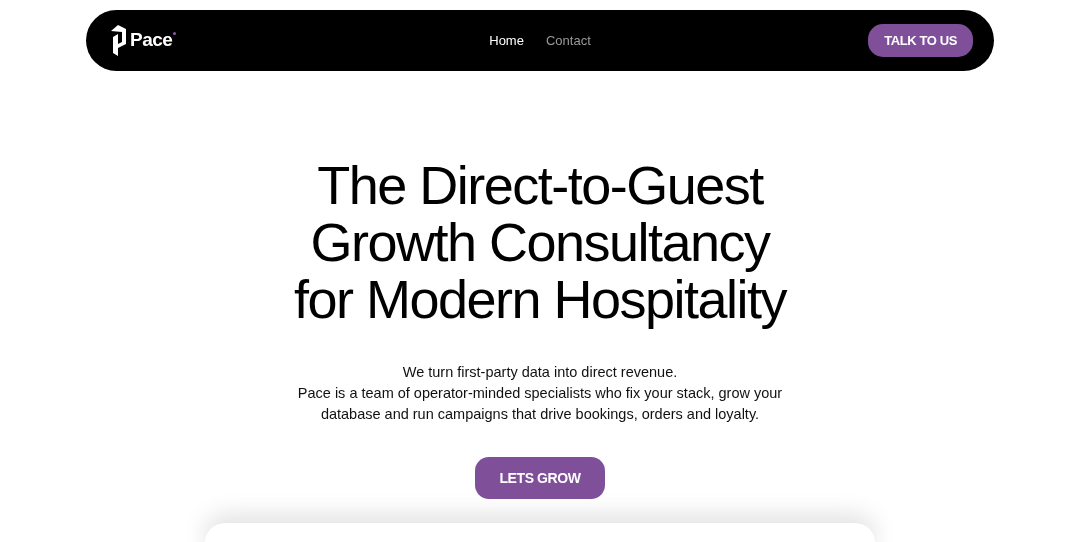 This screenshot has height=542, width=1080. What do you see at coordinates (175, 33) in the screenshot?
I see `registered-mark-icon` at bounding box center [175, 33].